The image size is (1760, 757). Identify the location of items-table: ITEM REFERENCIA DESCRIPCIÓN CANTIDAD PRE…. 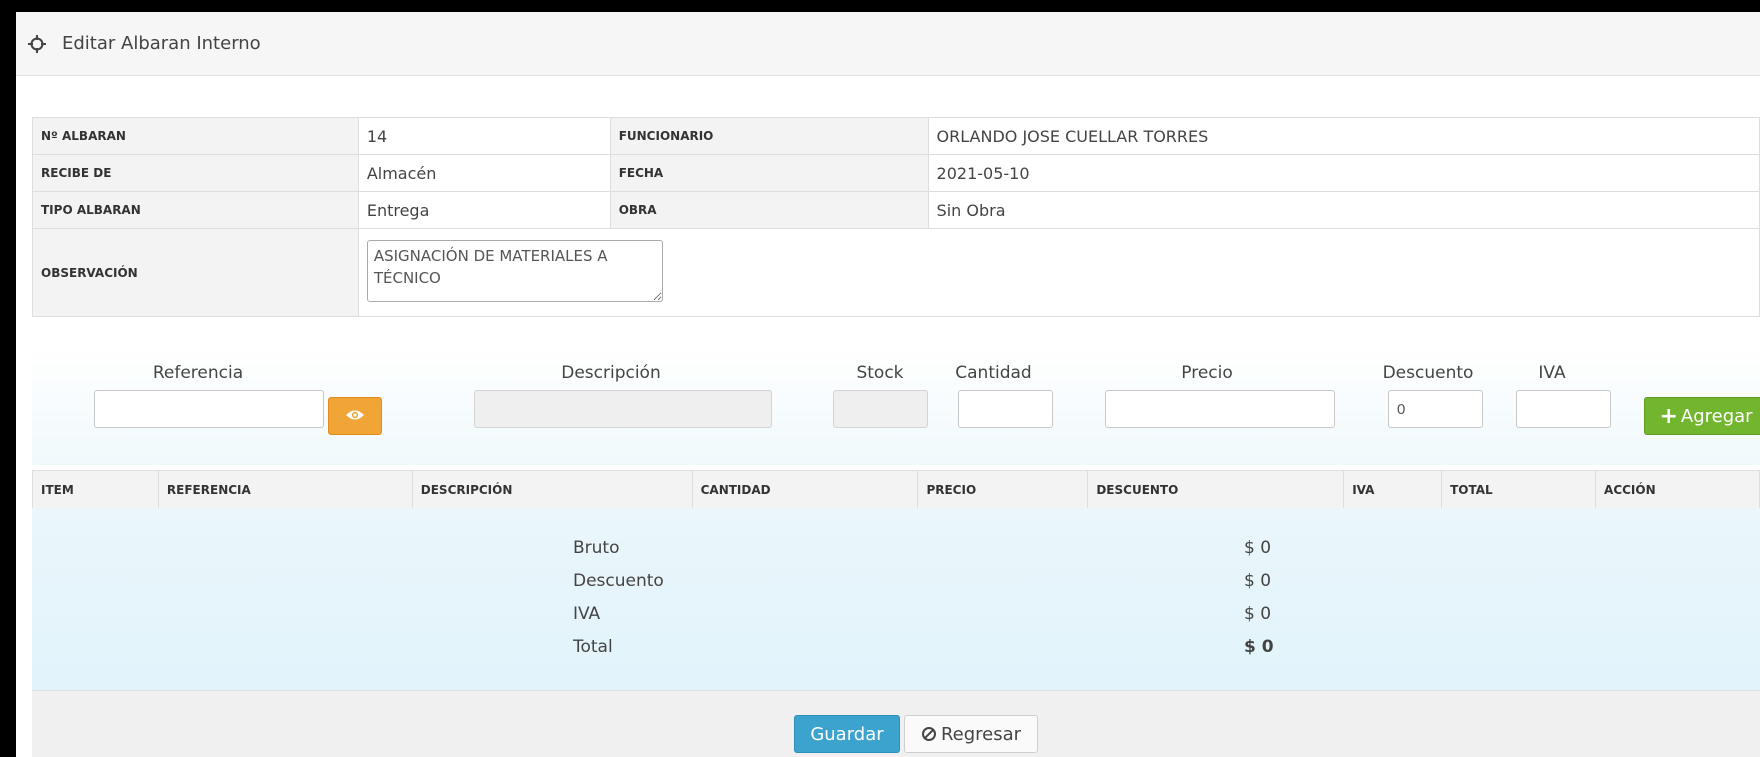
(896, 489).